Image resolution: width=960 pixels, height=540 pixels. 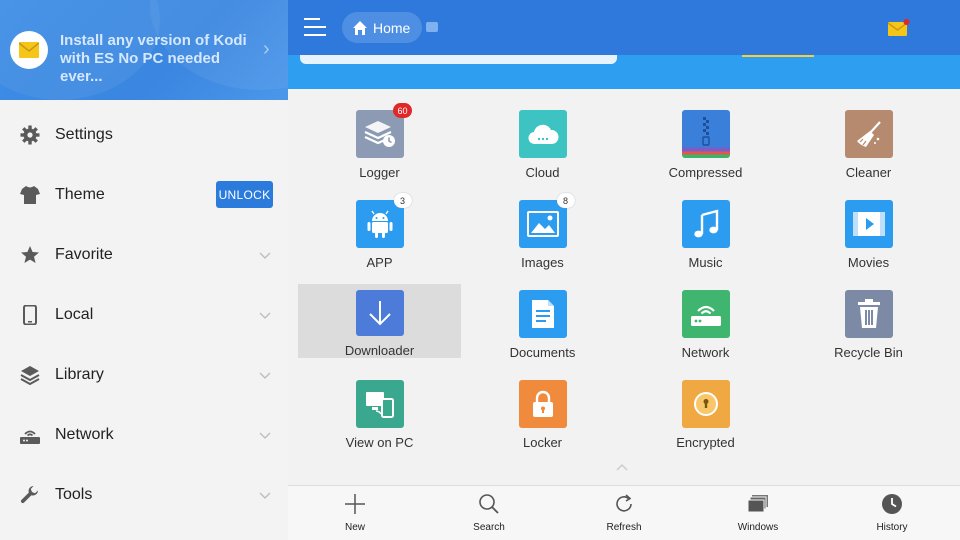 What do you see at coordinates (868, 172) in the screenshot?
I see `grid-item-label: Cleaner` at bounding box center [868, 172].